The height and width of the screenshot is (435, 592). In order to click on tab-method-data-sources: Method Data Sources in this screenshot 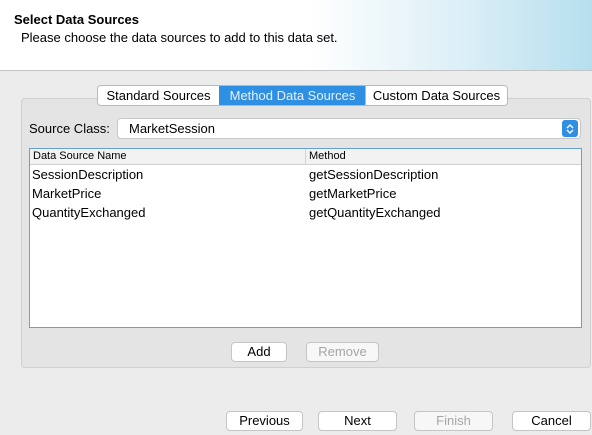, I will do `click(292, 95)`.